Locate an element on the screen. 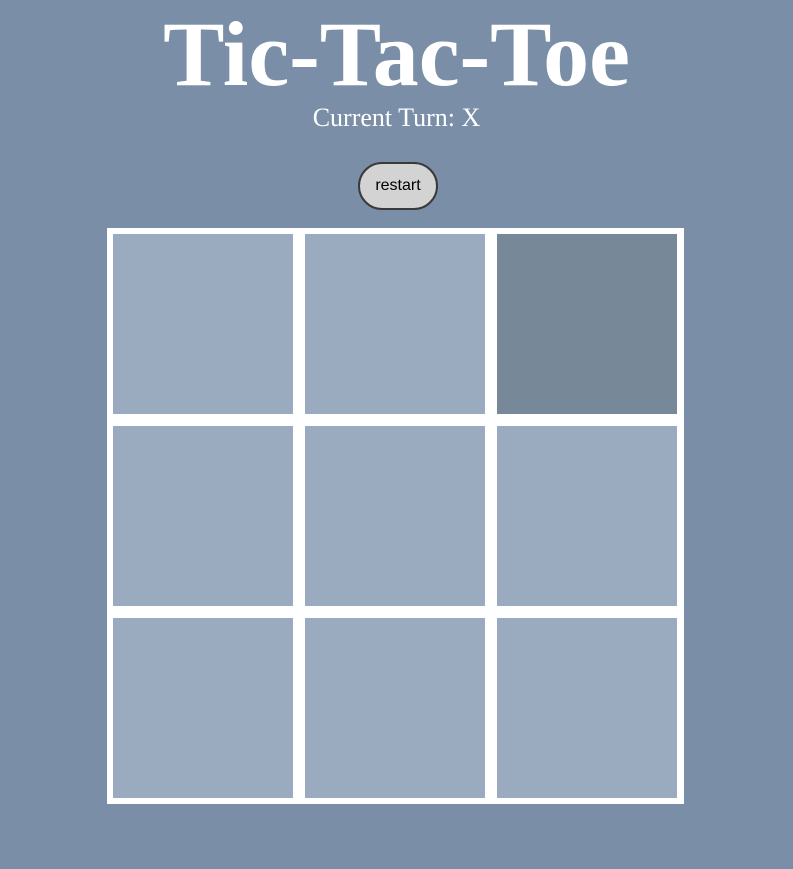 Image resolution: width=793 pixels, height=869 pixels. current-turn-status: Current Turn: X is located at coordinates (396, 117).